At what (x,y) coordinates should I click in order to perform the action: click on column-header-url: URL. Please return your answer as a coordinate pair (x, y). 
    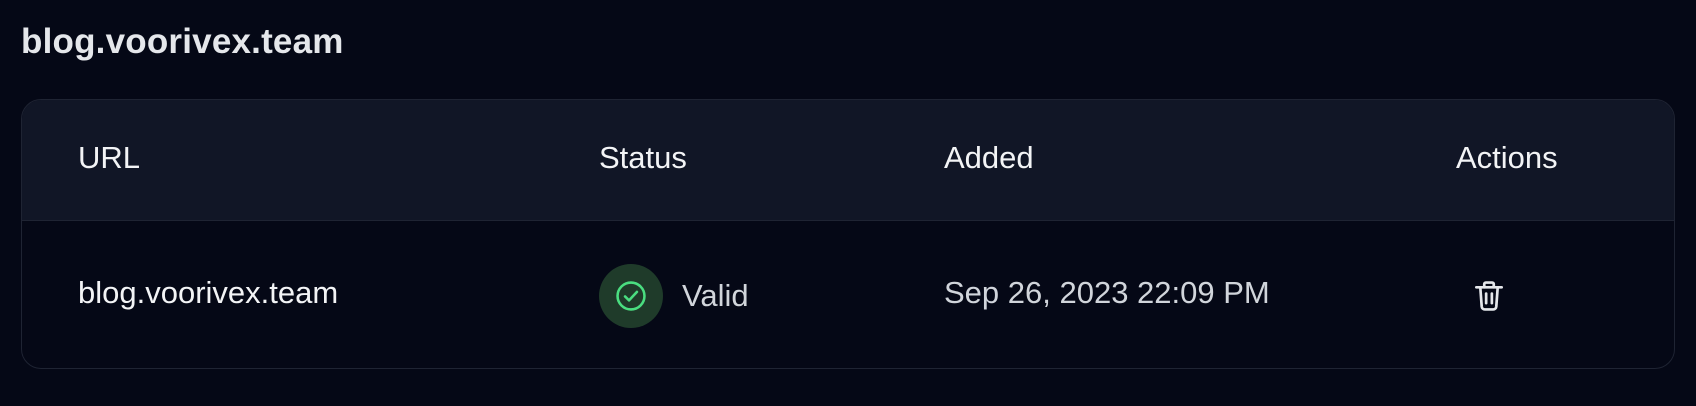
    Looking at the image, I should click on (109, 157).